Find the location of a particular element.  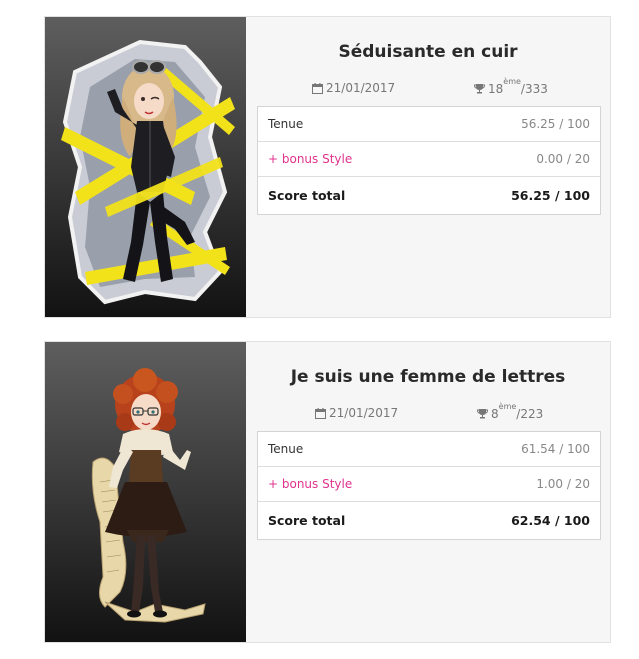

row-value: 1.00 / 20 is located at coordinates (563, 484).